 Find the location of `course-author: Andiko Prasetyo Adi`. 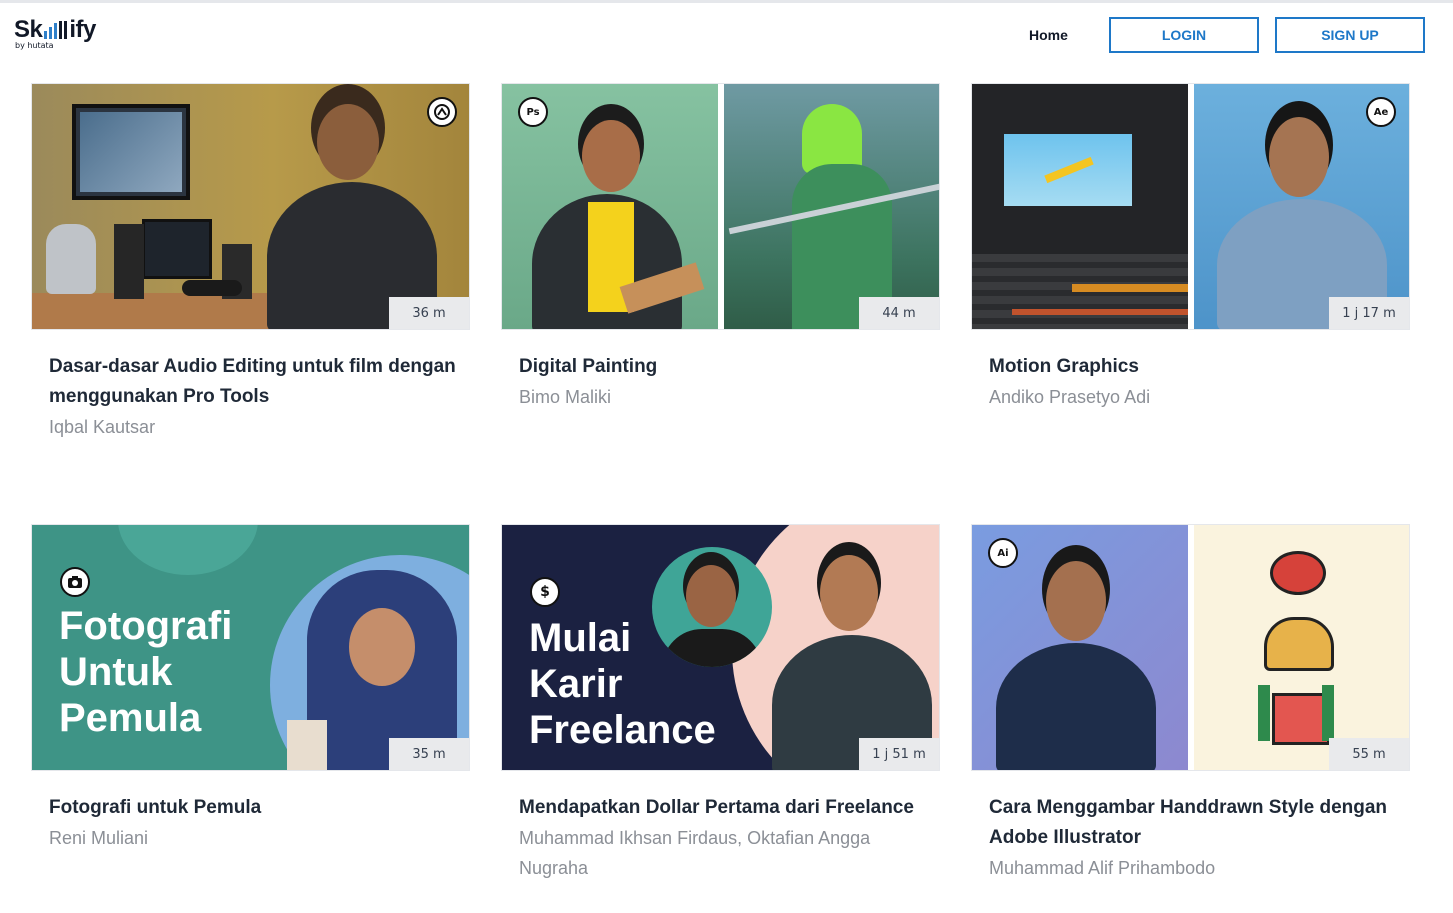

course-author: Andiko Prasetyo Adi is located at coordinates (1070, 397).